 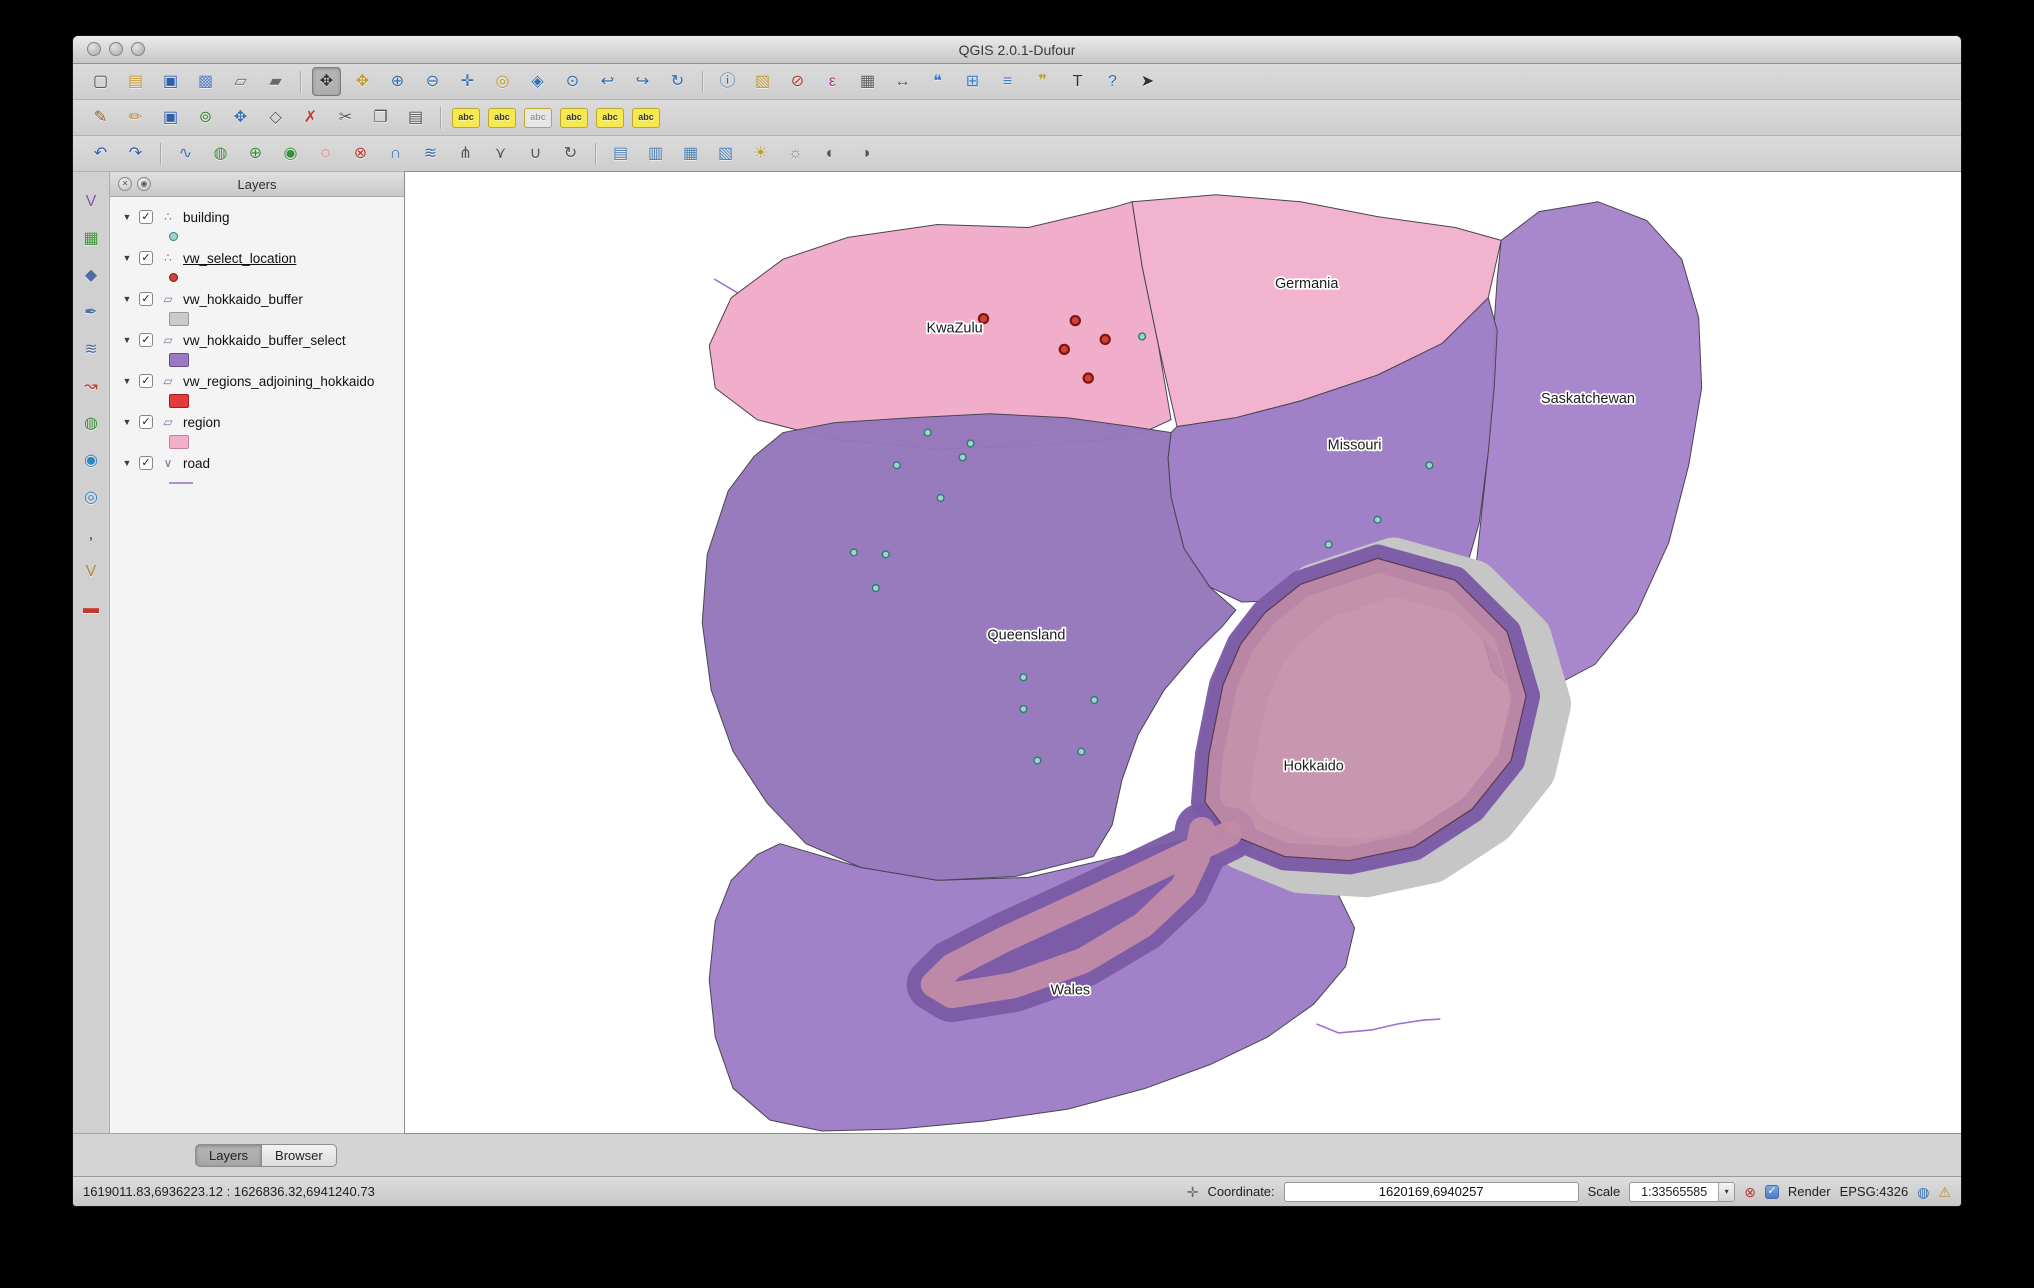 I want to click on identify-features-icon: ⓘ, so click(x=727, y=81).